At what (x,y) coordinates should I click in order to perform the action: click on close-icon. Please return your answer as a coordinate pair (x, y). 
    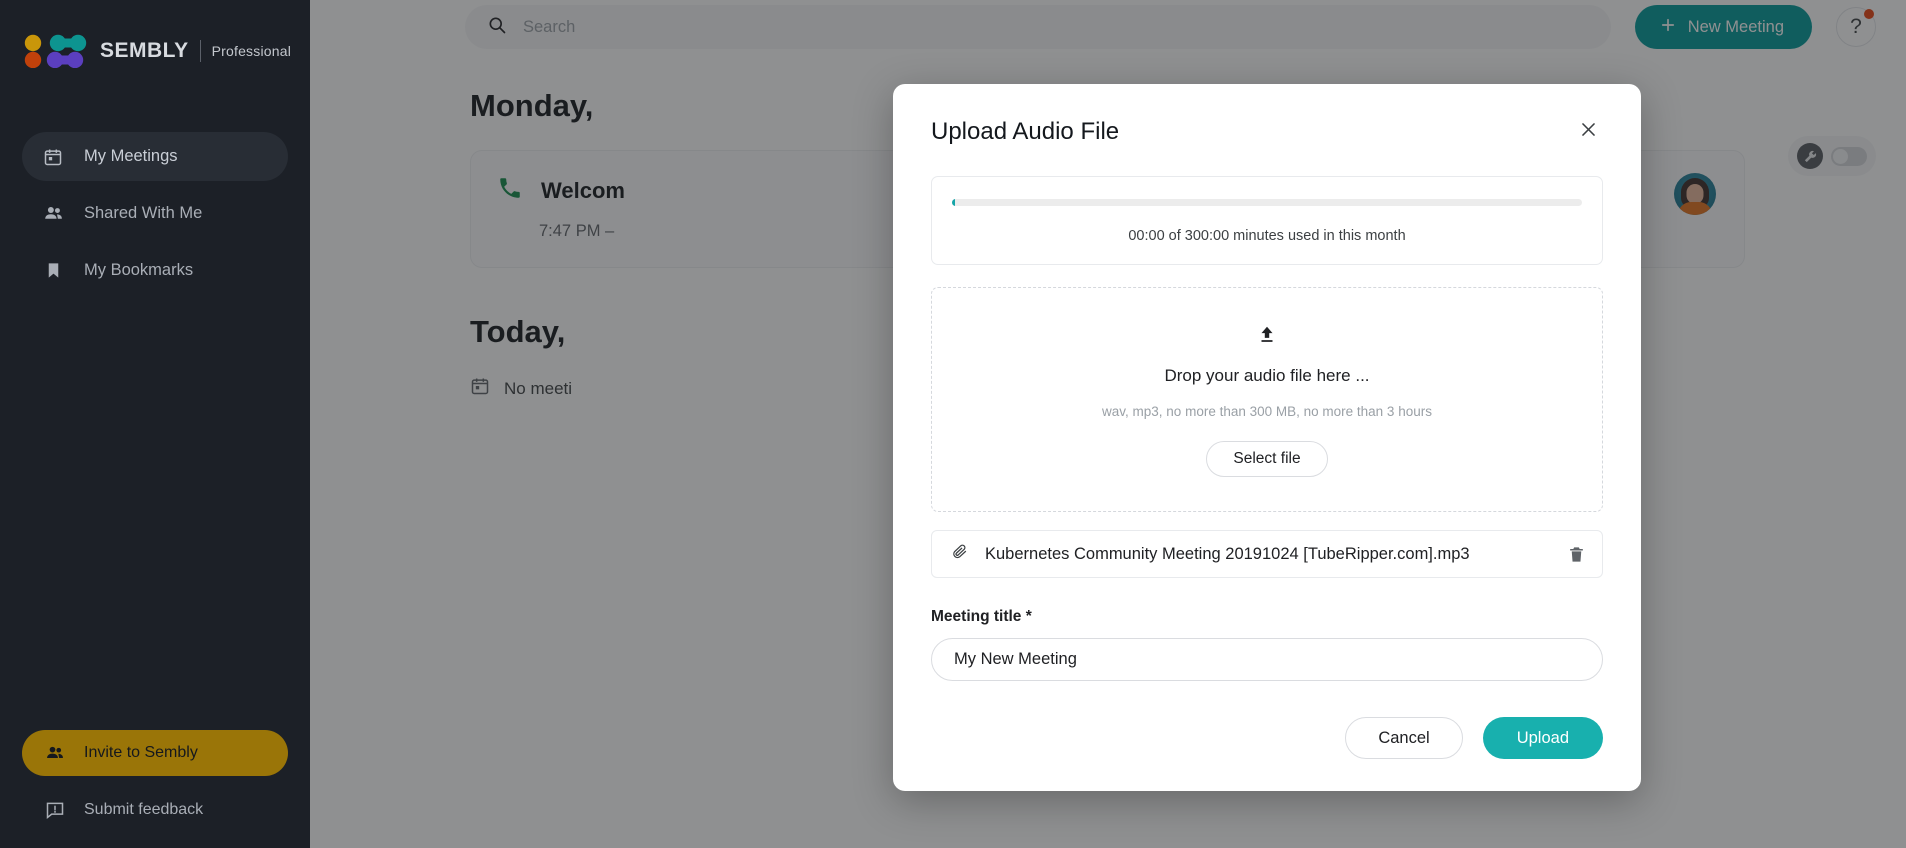
    Looking at the image, I should click on (1588, 129).